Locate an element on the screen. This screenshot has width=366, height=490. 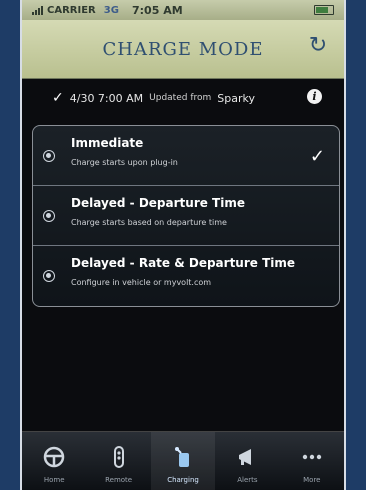
charging-plug-icon is located at coordinates (183, 457).